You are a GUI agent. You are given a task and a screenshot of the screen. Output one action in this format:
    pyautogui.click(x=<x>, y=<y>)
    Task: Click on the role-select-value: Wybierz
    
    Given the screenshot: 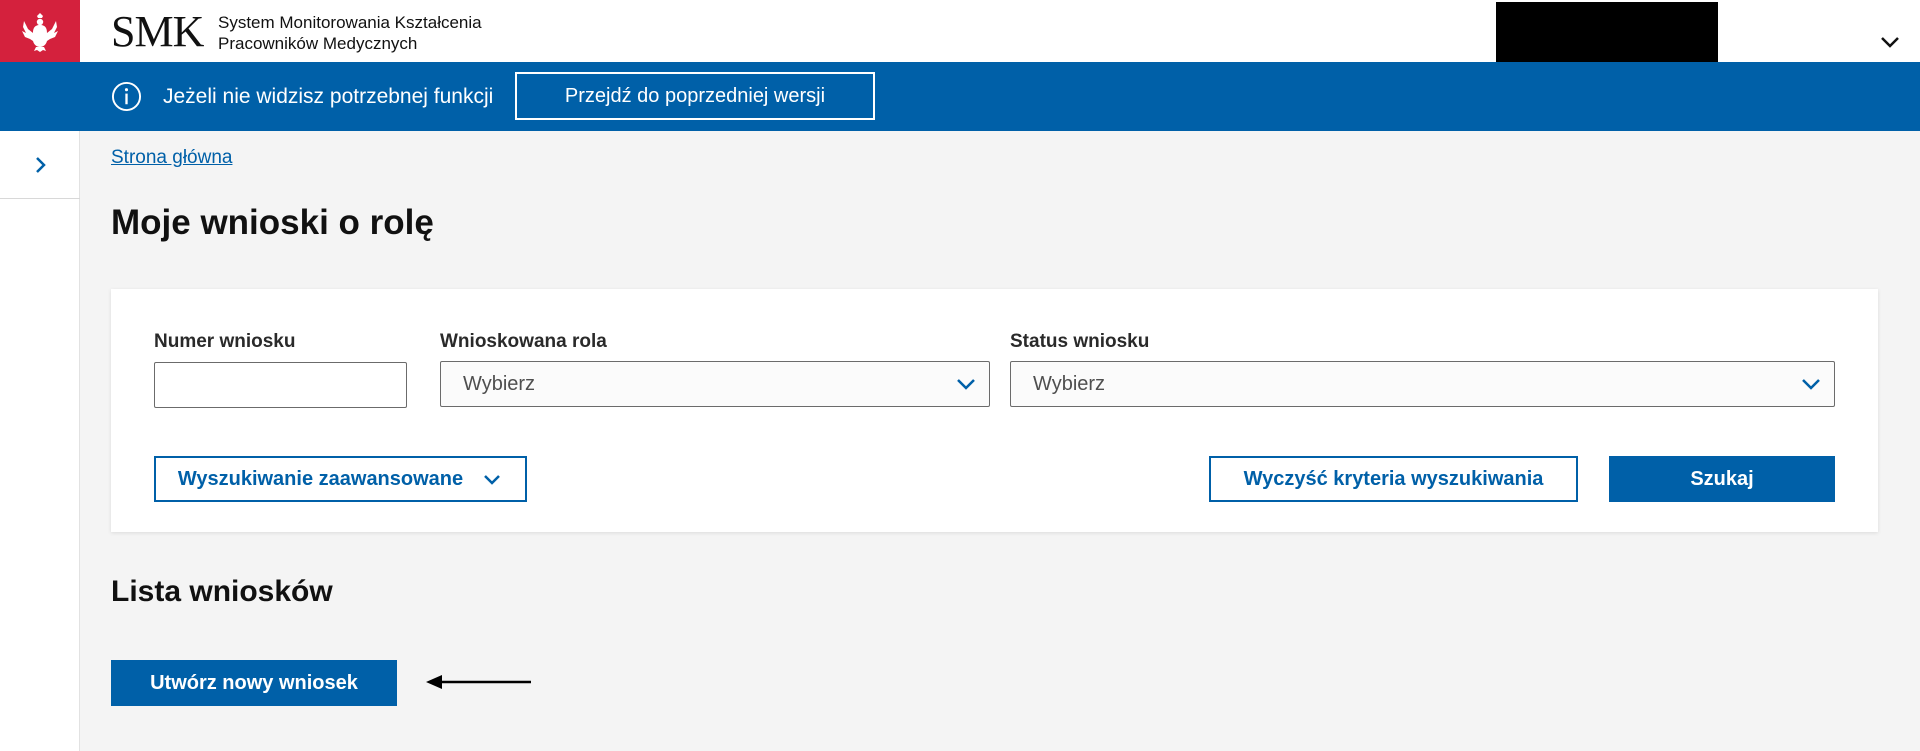 What is the action you would take?
    pyautogui.click(x=499, y=383)
    